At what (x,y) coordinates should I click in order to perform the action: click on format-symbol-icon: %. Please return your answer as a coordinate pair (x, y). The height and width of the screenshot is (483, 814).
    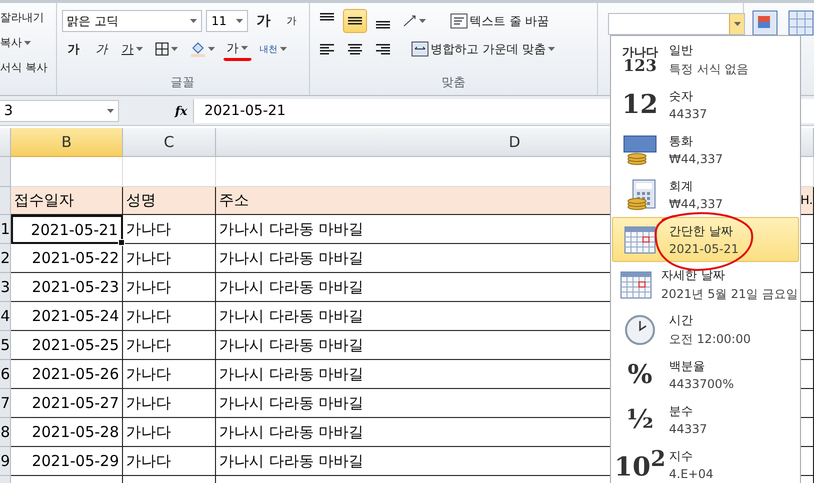
    Looking at the image, I should click on (640, 375).